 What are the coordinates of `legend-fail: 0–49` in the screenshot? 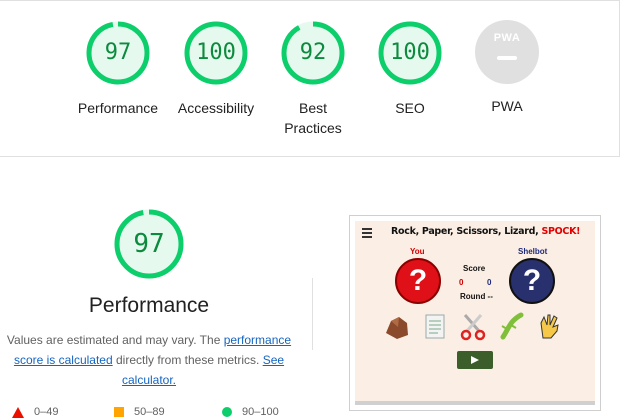 It's located at (35, 412).